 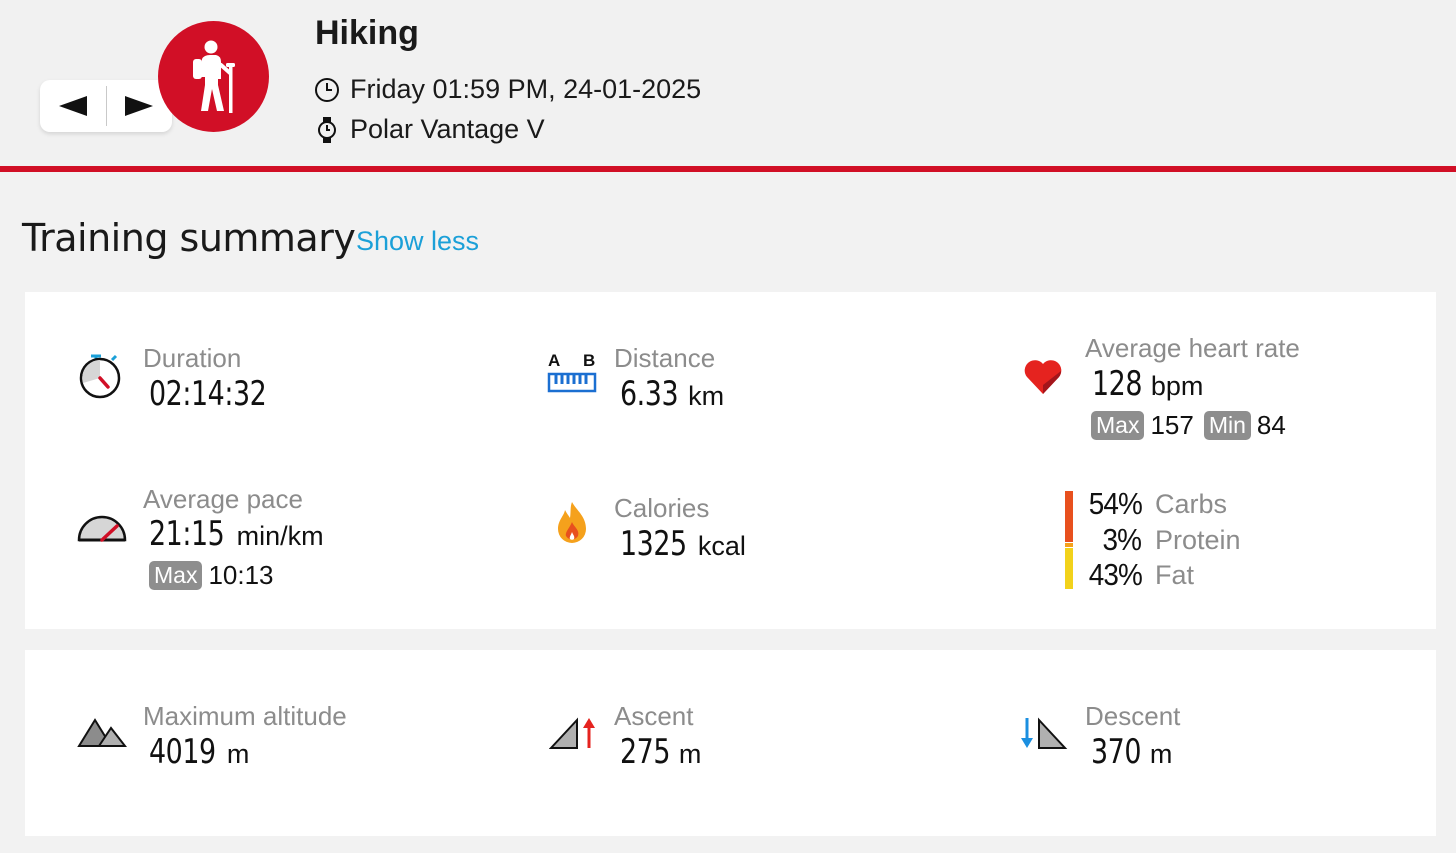 I want to click on carbs-label: Carbs, so click(x=1191, y=503).